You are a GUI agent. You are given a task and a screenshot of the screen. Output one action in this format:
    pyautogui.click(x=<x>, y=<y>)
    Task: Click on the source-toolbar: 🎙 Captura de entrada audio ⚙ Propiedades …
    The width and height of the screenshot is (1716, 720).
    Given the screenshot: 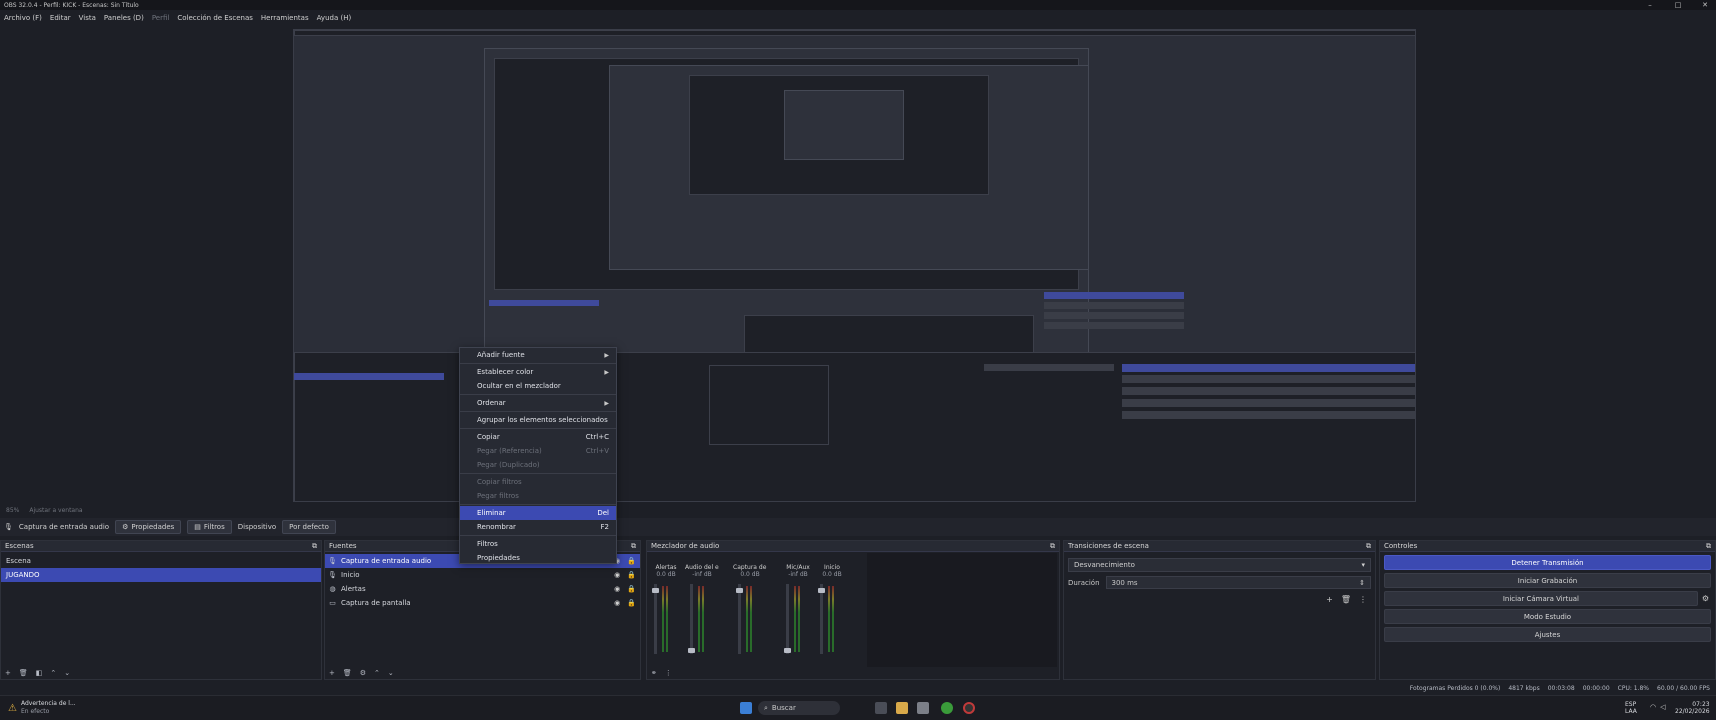 What is the action you would take?
    pyautogui.click(x=858, y=527)
    